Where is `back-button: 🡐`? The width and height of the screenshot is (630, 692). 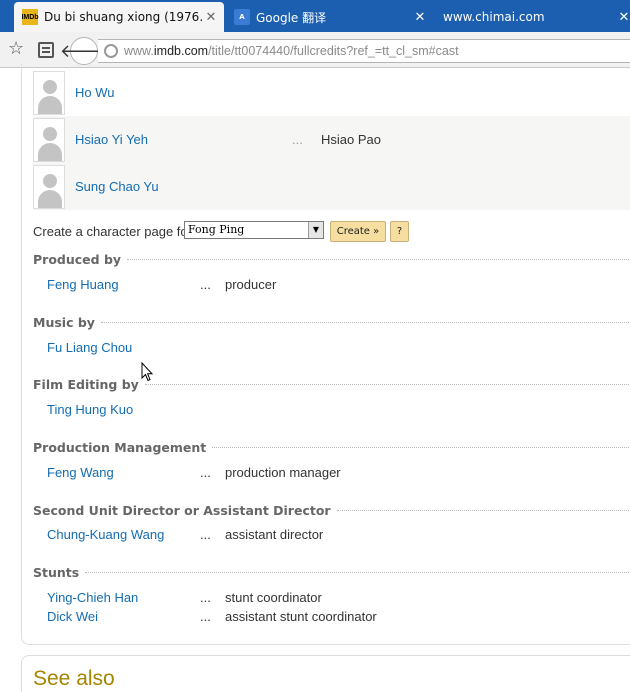
back-button: 🡐 is located at coordinates (84, 51).